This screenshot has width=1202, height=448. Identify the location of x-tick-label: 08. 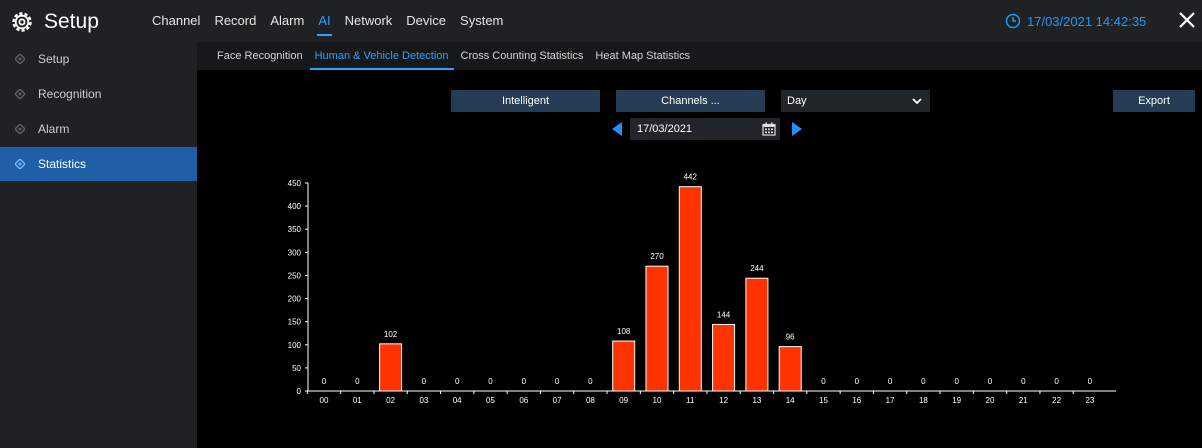
(590, 400).